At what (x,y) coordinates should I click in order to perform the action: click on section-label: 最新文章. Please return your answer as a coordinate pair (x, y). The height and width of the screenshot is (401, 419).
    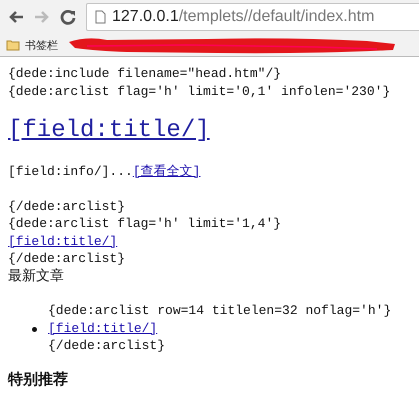
    Looking at the image, I should click on (36, 276).